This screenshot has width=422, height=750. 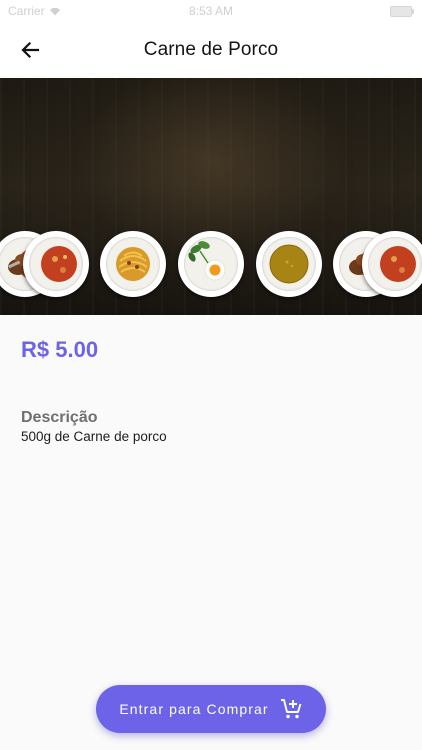 I want to click on plate-meat-overlap-image, so click(x=56, y=264).